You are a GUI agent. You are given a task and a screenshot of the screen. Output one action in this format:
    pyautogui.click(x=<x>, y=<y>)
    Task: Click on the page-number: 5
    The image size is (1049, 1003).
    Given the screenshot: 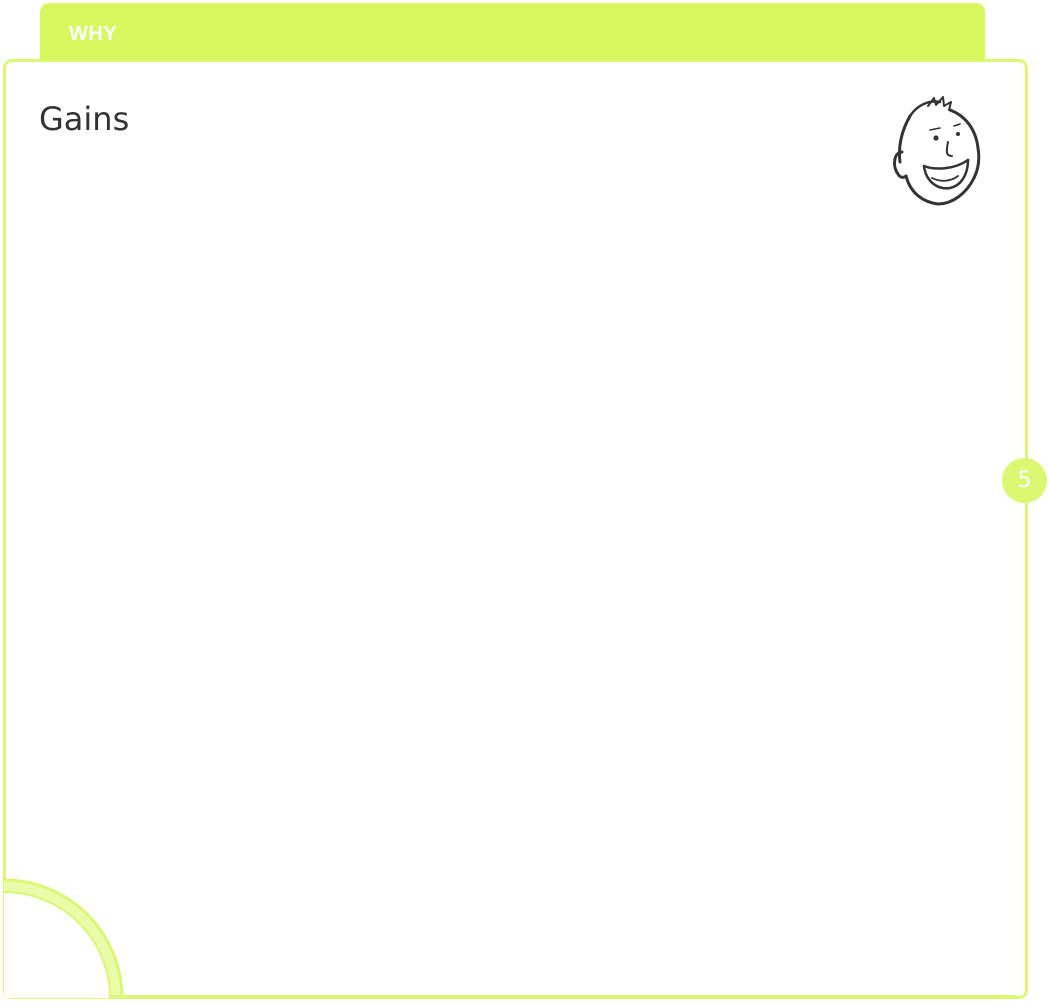 What is the action you would take?
    pyautogui.click(x=1024, y=480)
    